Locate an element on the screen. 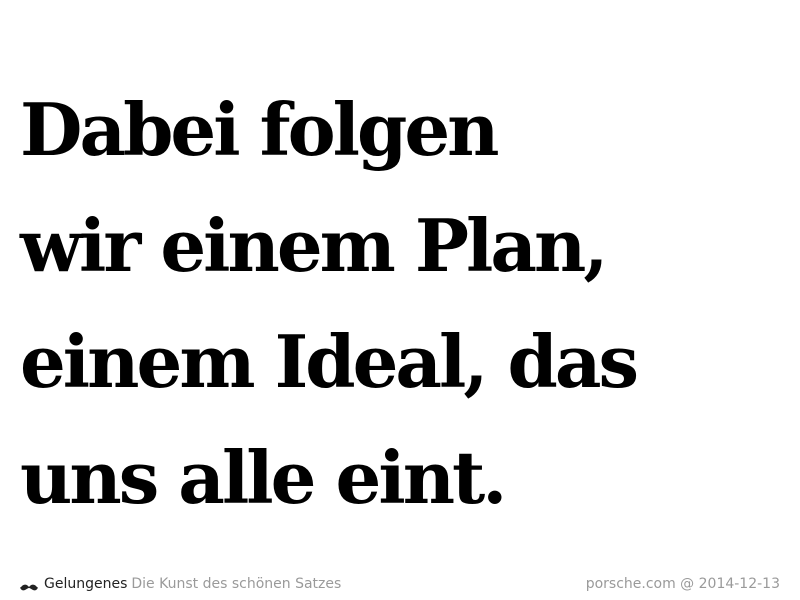  quote-line-1: Dabei folgen is located at coordinates (260, 129).